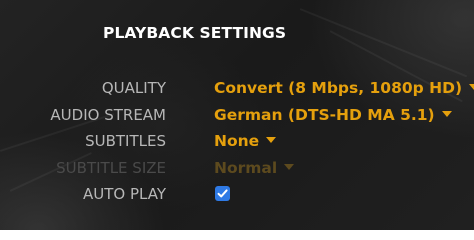 This screenshot has width=474, height=240. I want to click on audio-stream-dropdown: German (DTS-HD MA 5.1), so click(333, 115).